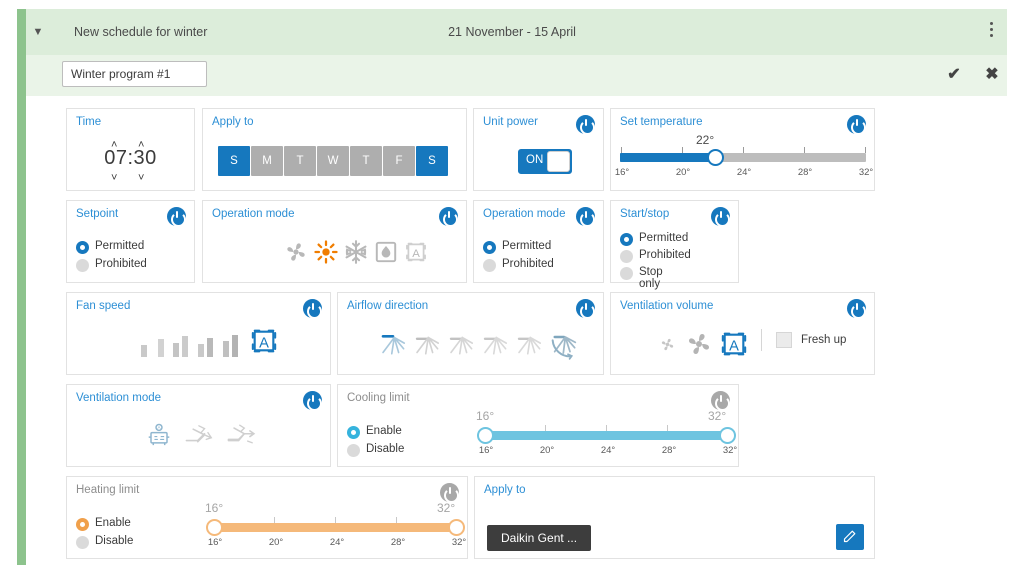 This screenshot has height=585, width=1024. I want to click on time-hours-down-icon: ˅, so click(114, 178).